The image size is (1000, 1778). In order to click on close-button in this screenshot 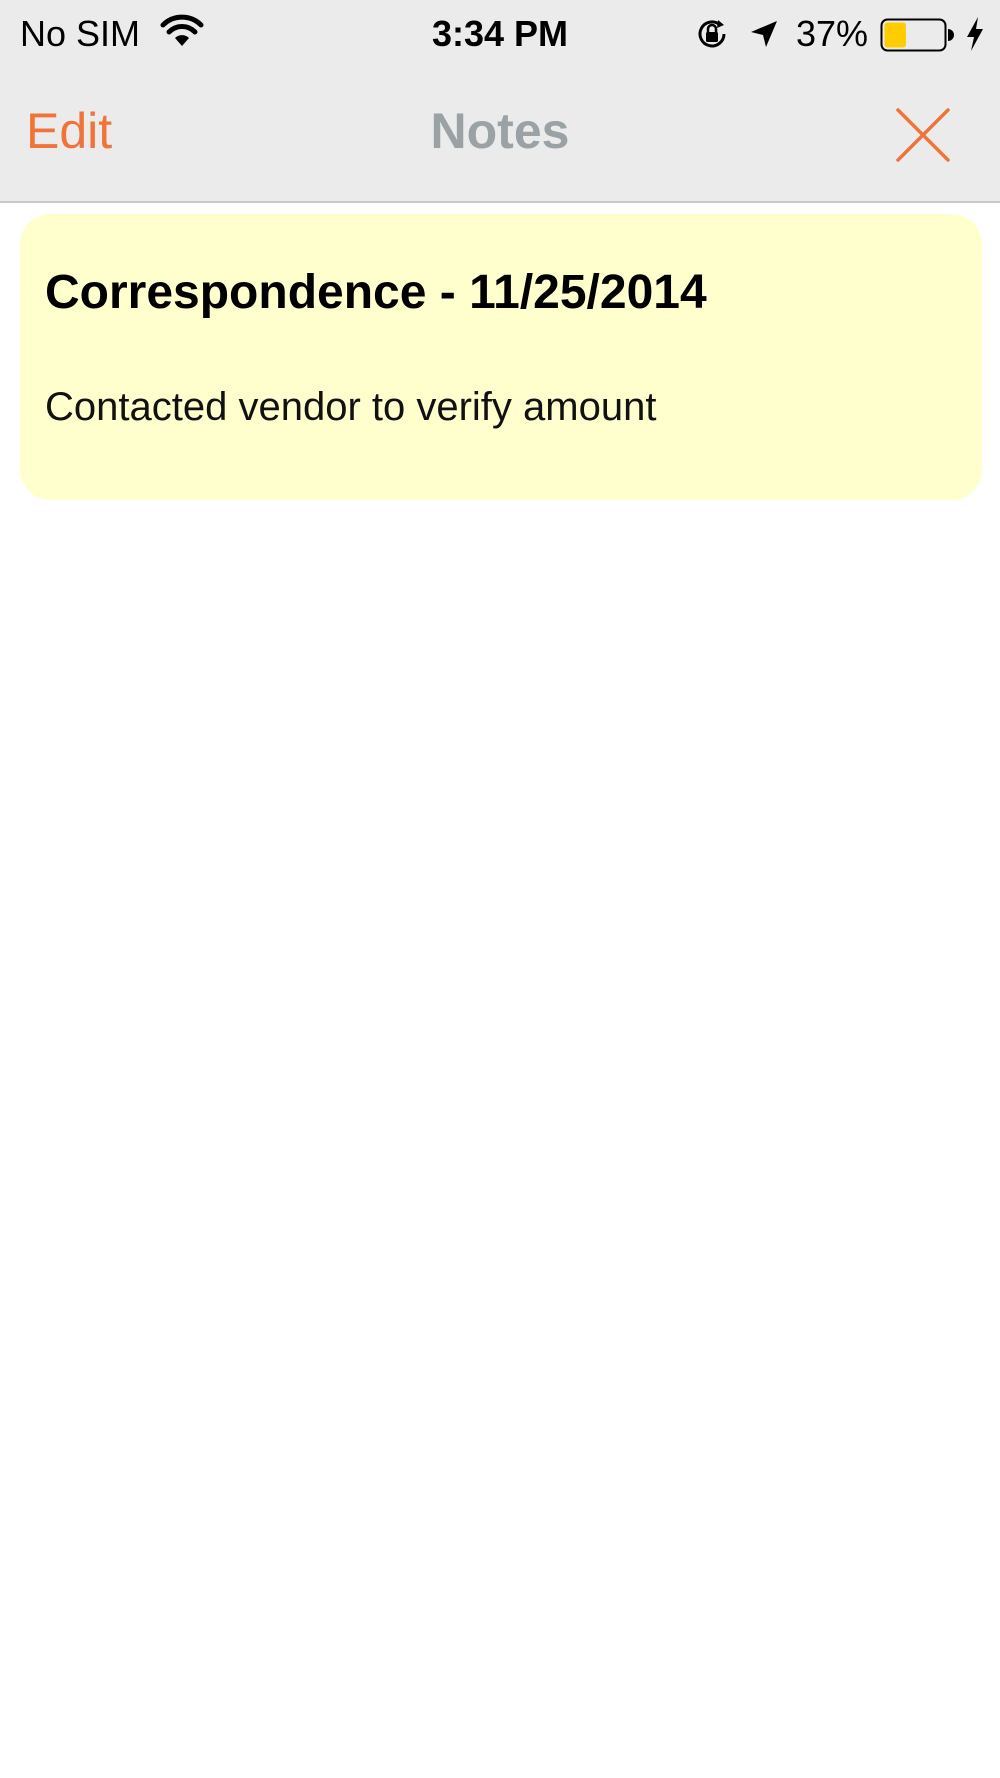, I will do `click(923, 135)`.